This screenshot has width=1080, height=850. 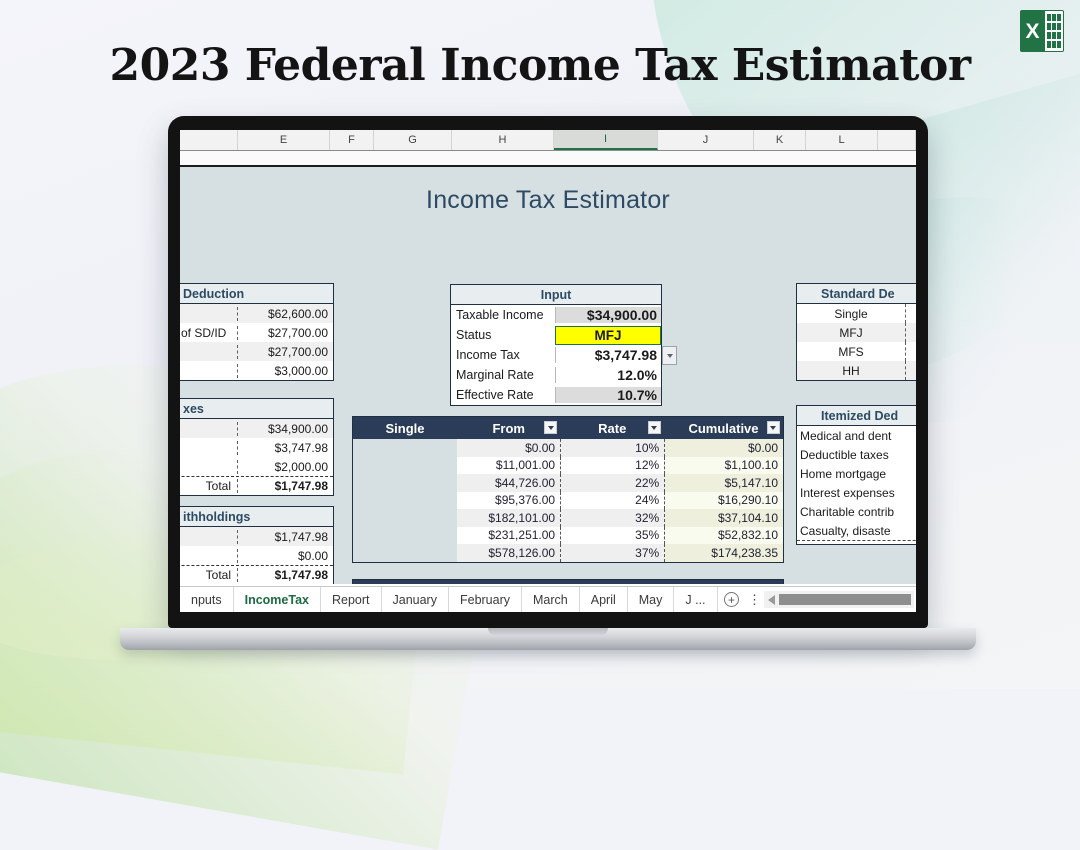 What do you see at coordinates (556, 395) in the screenshot?
I see `effective-rate-row: Effective Rate 10.7%` at bounding box center [556, 395].